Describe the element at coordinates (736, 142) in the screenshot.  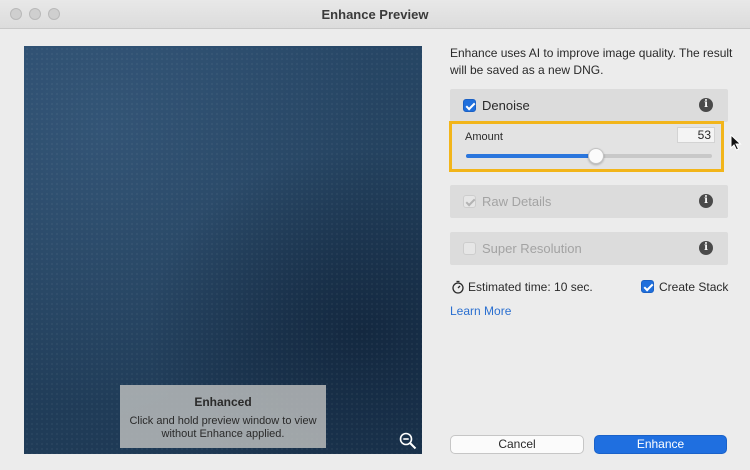
I see `mouse-cursor-icon` at that location.